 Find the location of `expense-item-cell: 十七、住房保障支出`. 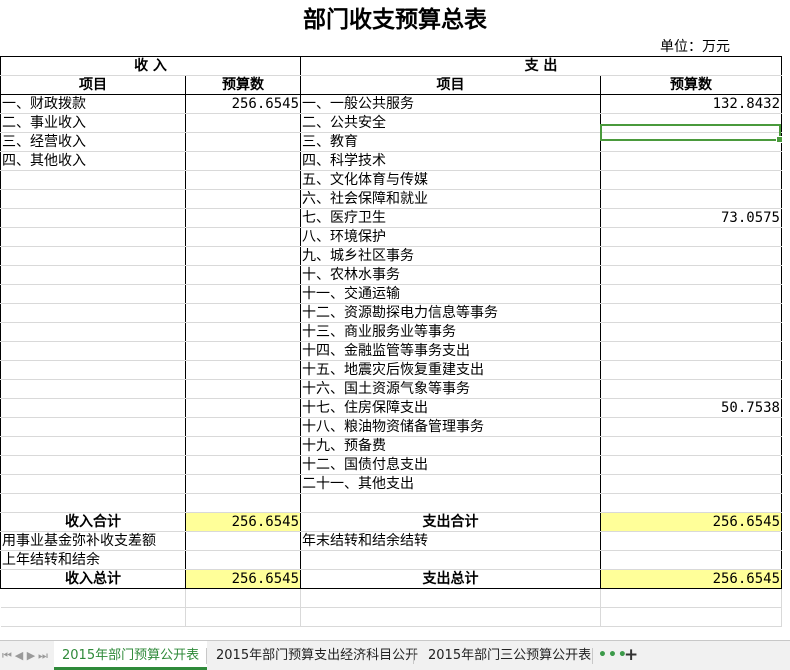

expense-item-cell: 十七、住房保障支出 is located at coordinates (450, 408).